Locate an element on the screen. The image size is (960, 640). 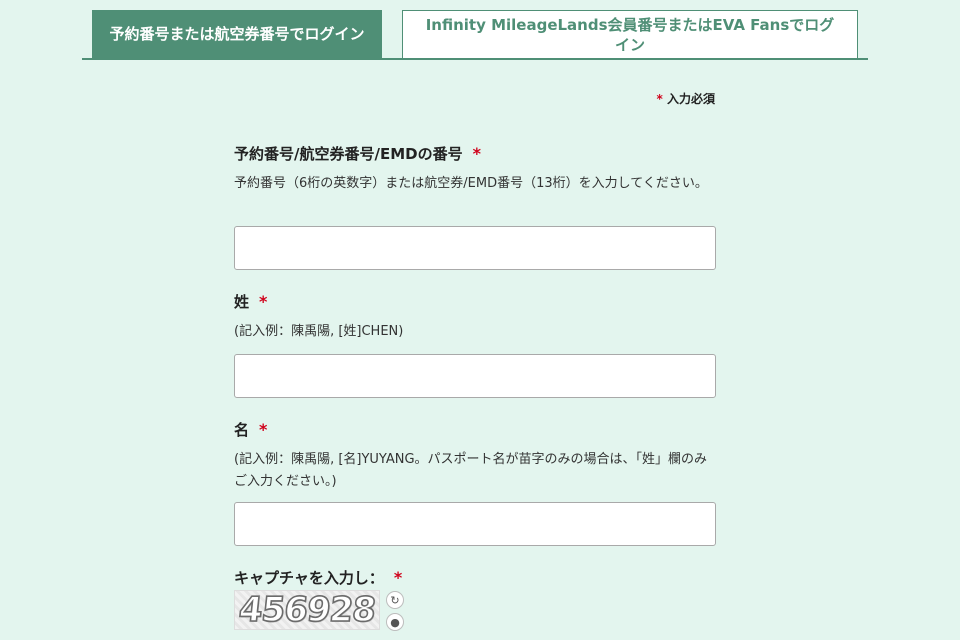
booking-number-label: 予約番号/航空券番号/EMDの番号 * is located at coordinates (357, 153).